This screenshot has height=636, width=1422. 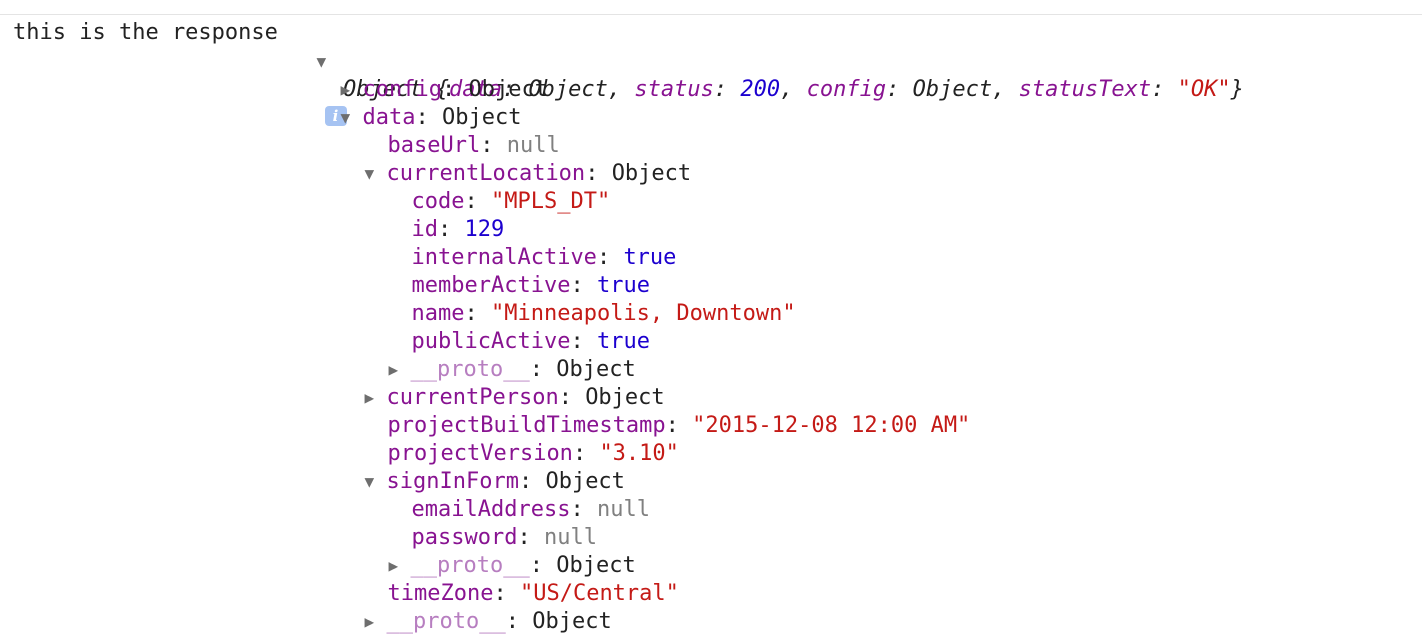 I want to click on tree-row-currentPerson: ▶ currentPerson: Object, so click(x=501, y=383).